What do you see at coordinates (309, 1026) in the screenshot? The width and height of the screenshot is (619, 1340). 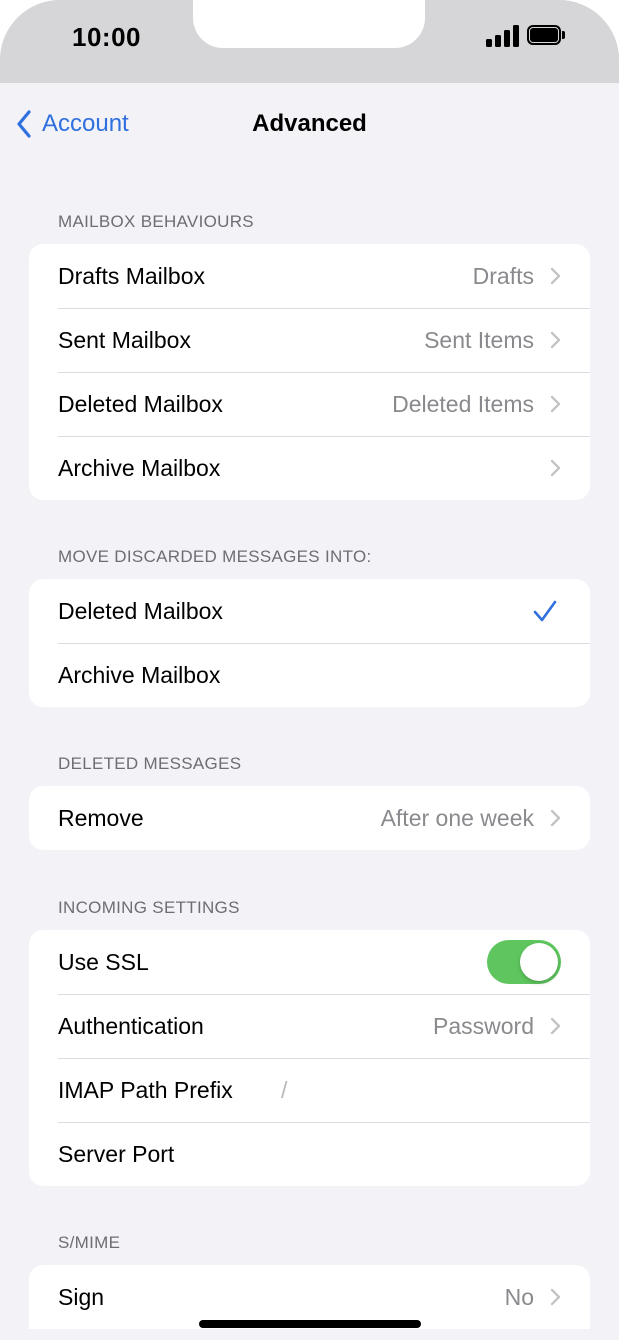 I see `authentication-row: Authentication Password` at bounding box center [309, 1026].